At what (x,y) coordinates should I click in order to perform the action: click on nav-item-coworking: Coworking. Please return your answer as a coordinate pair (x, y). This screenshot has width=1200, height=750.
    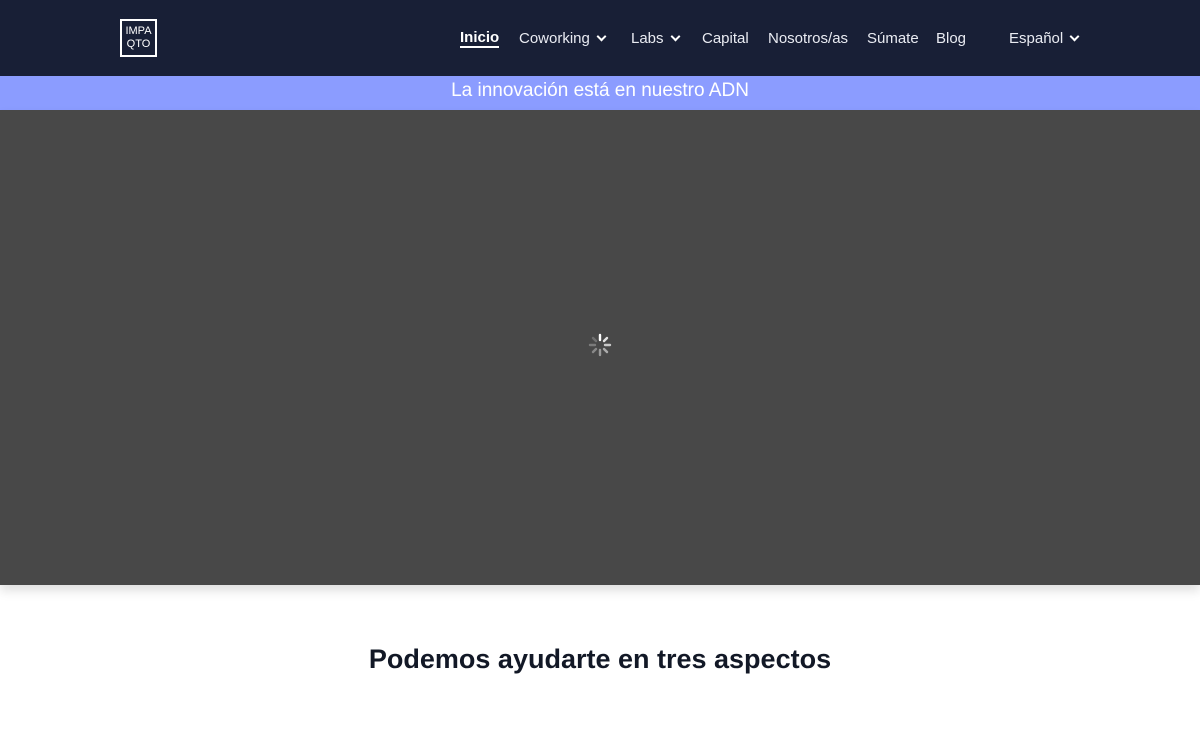
    Looking at the image, I should click on (563, 38).